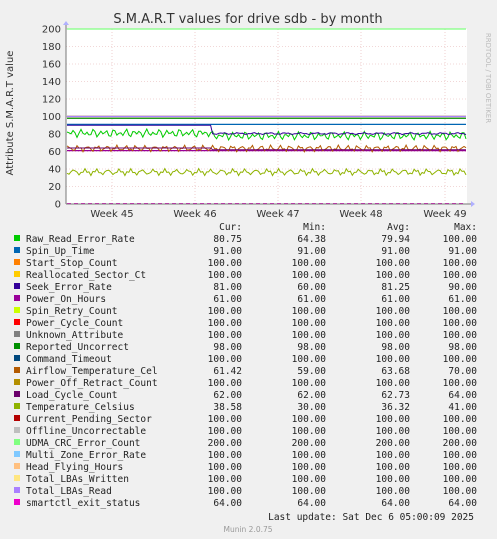  What do you see at coordinates (72, 395) in the screenshot?
I see `legend-label: Load_Cycle_Count` at bounding box center [72, 395].